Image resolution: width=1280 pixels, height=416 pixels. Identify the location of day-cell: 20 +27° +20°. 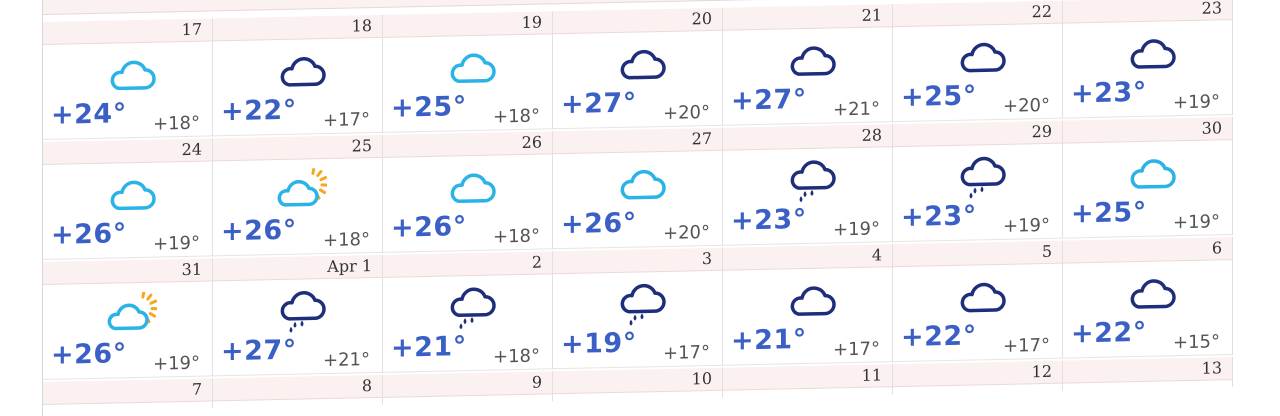
(638, 68).